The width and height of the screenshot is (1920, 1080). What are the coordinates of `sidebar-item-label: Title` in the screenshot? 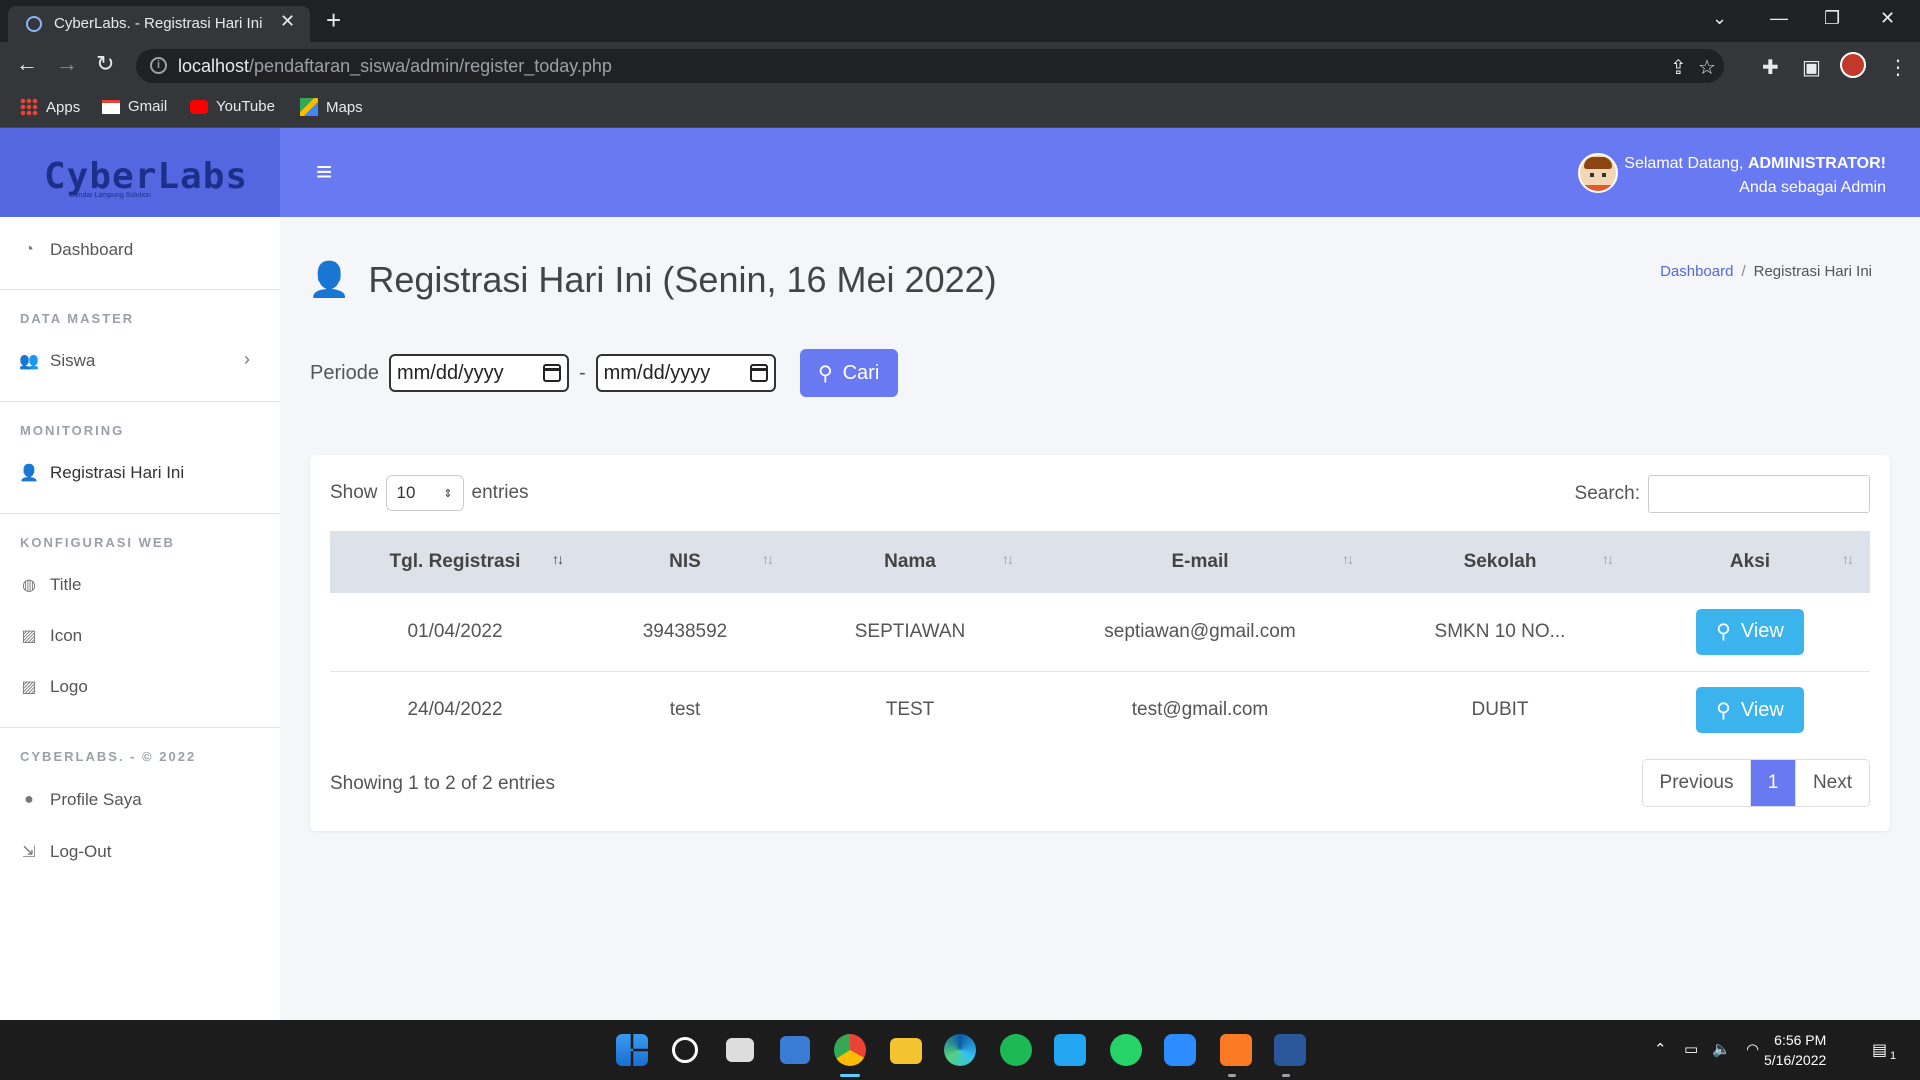 It's located at (66, 584).